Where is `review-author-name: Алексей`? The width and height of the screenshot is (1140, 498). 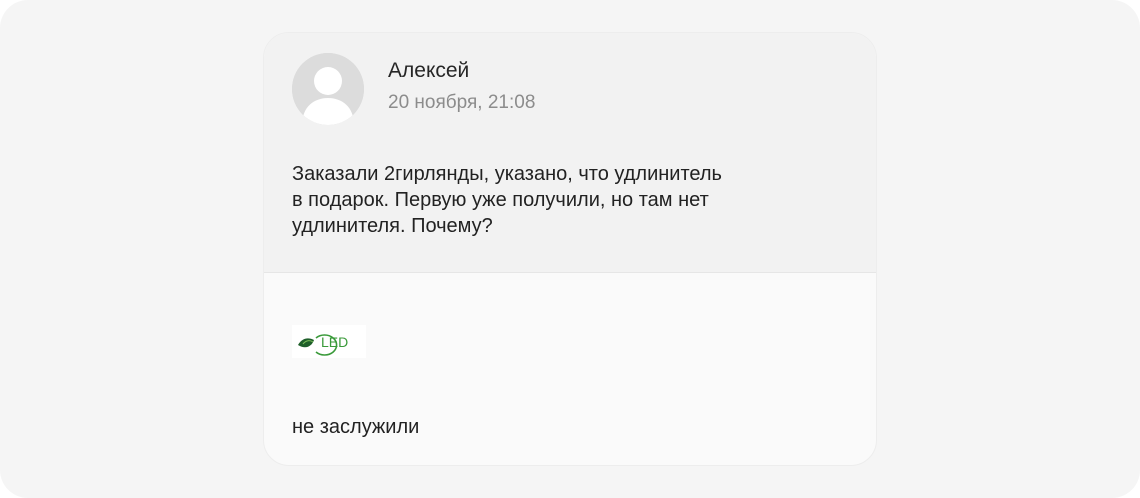
review-author-name: Алексей is located at coordinates (428, 71).